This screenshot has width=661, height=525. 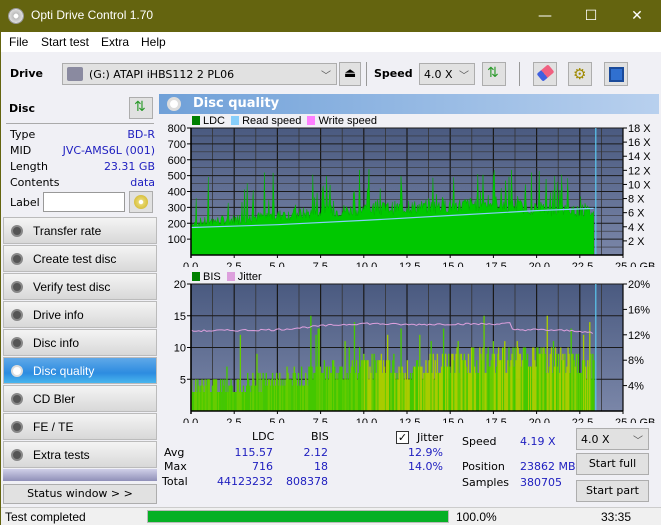 I want to click on status-window-button: Status window > >, so click(x=80, y=494).